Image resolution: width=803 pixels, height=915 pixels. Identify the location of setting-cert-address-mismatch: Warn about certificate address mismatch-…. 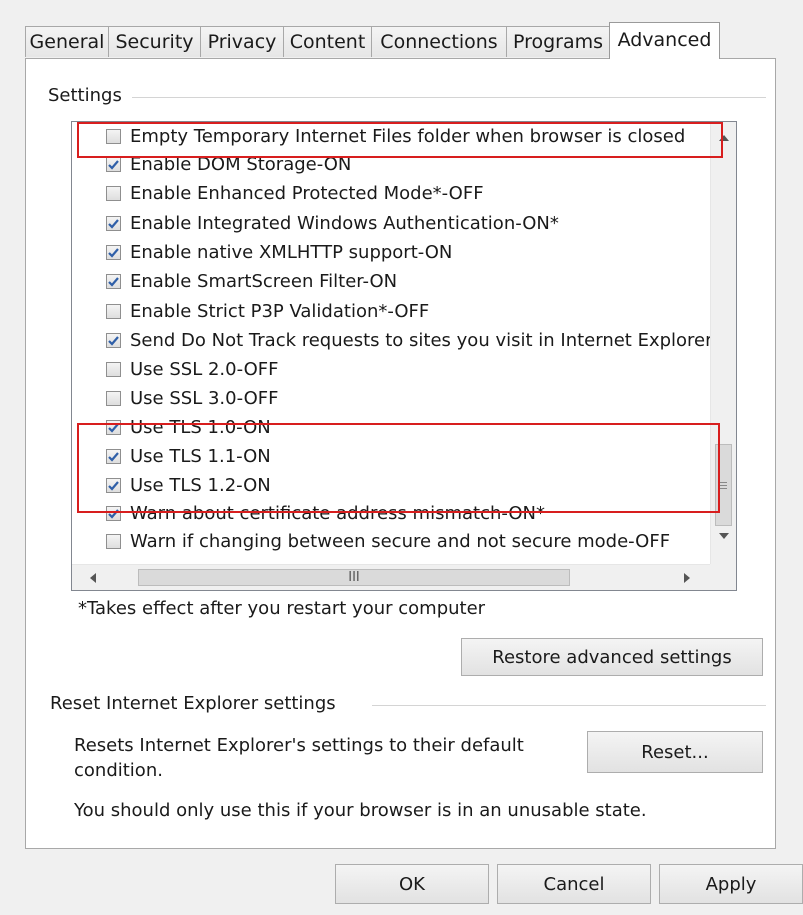
(325, 513).